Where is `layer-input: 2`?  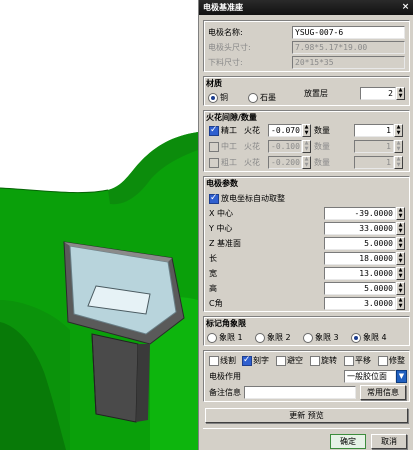
layer-input: 2 is located at coordinates (378, 93).